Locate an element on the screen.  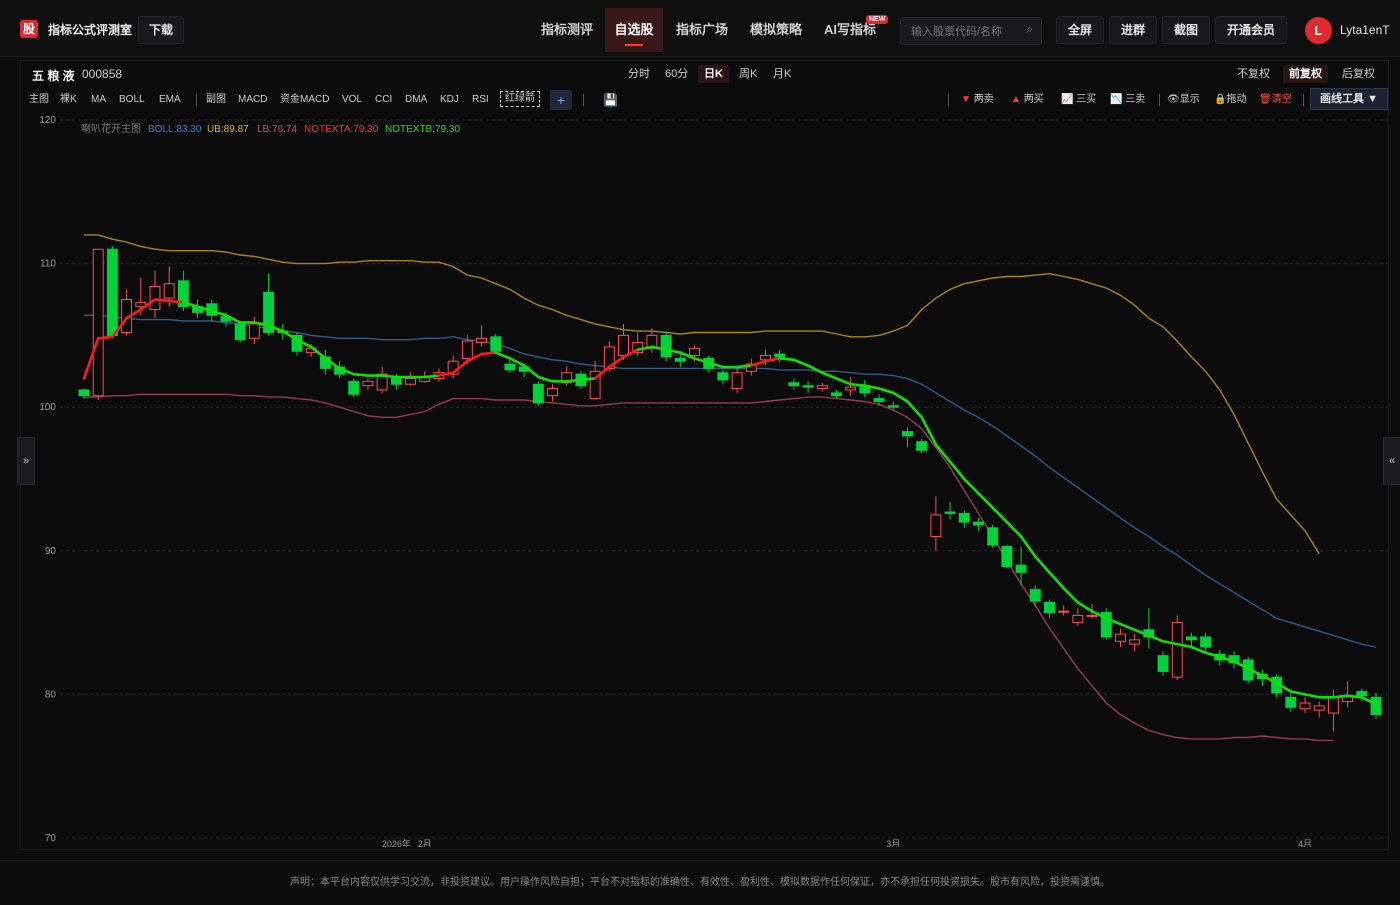
fq-none: 不复权 is located at coordinates (1253, 74).